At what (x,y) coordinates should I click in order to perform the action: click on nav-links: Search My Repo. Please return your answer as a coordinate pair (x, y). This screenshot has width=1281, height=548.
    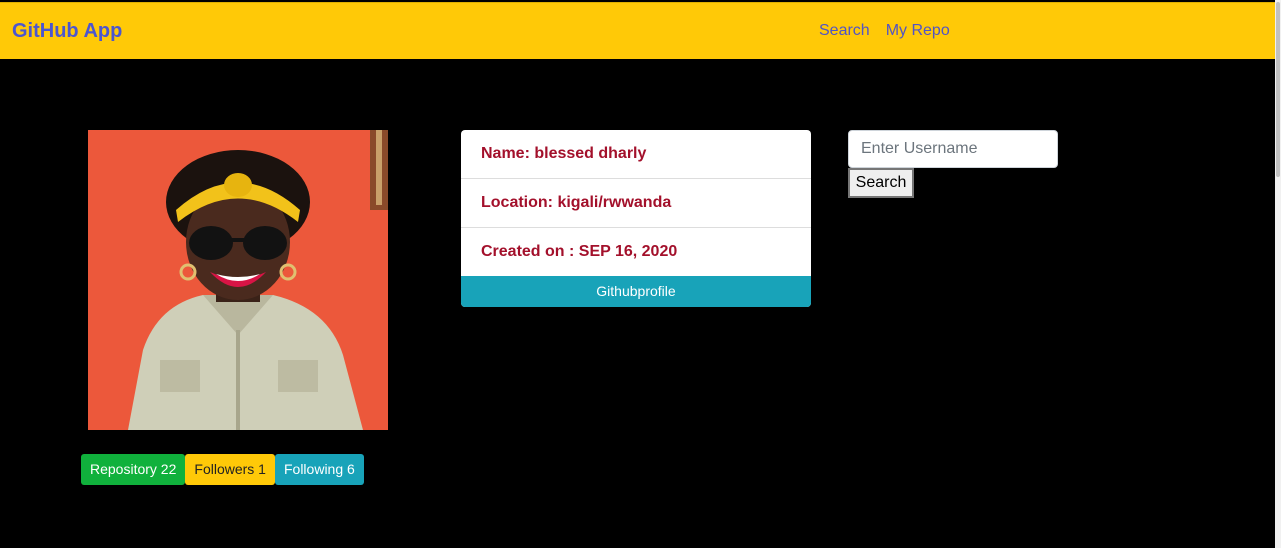
    Looking at the image, I should click on (884, 31).